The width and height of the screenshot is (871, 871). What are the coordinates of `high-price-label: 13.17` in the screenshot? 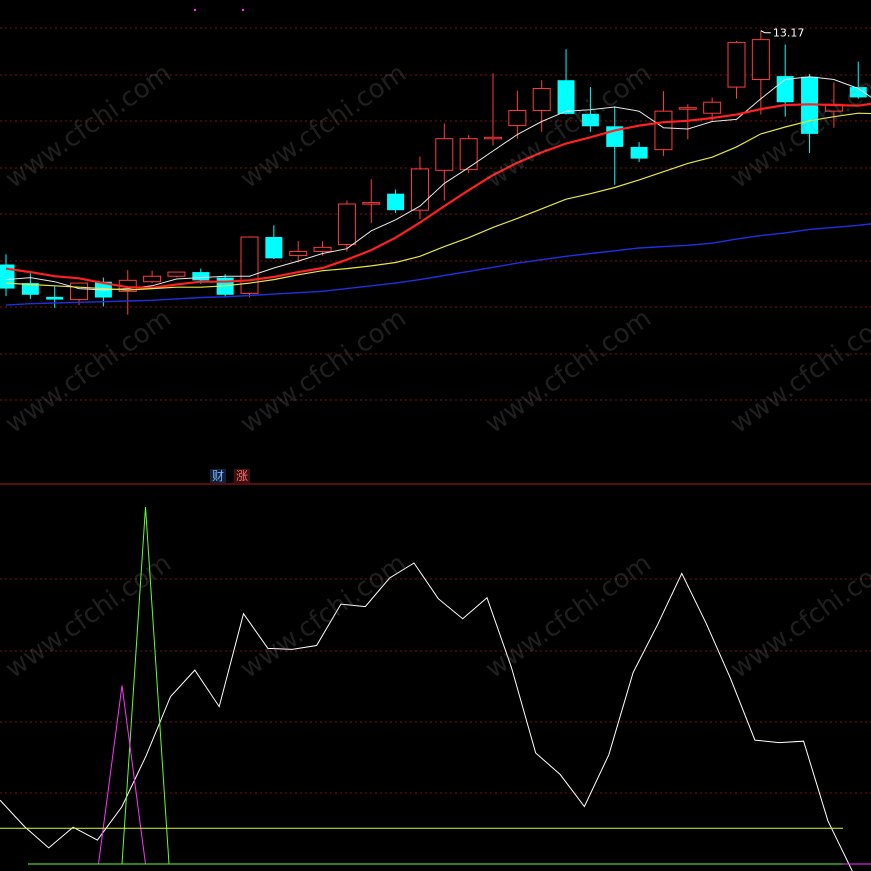 It's located at (789, 33).